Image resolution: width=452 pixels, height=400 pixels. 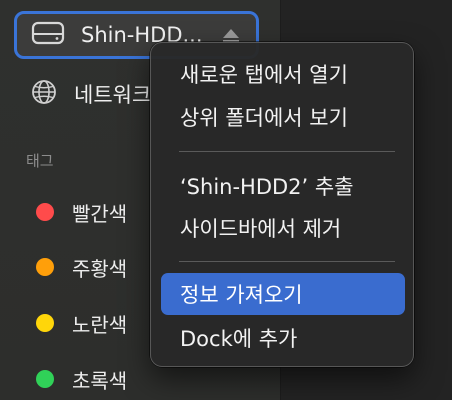 What do you see at coordinates (40, 161) in the screenshot?
I see `tags-section-title: 태그` at bounding box center [40, 161].